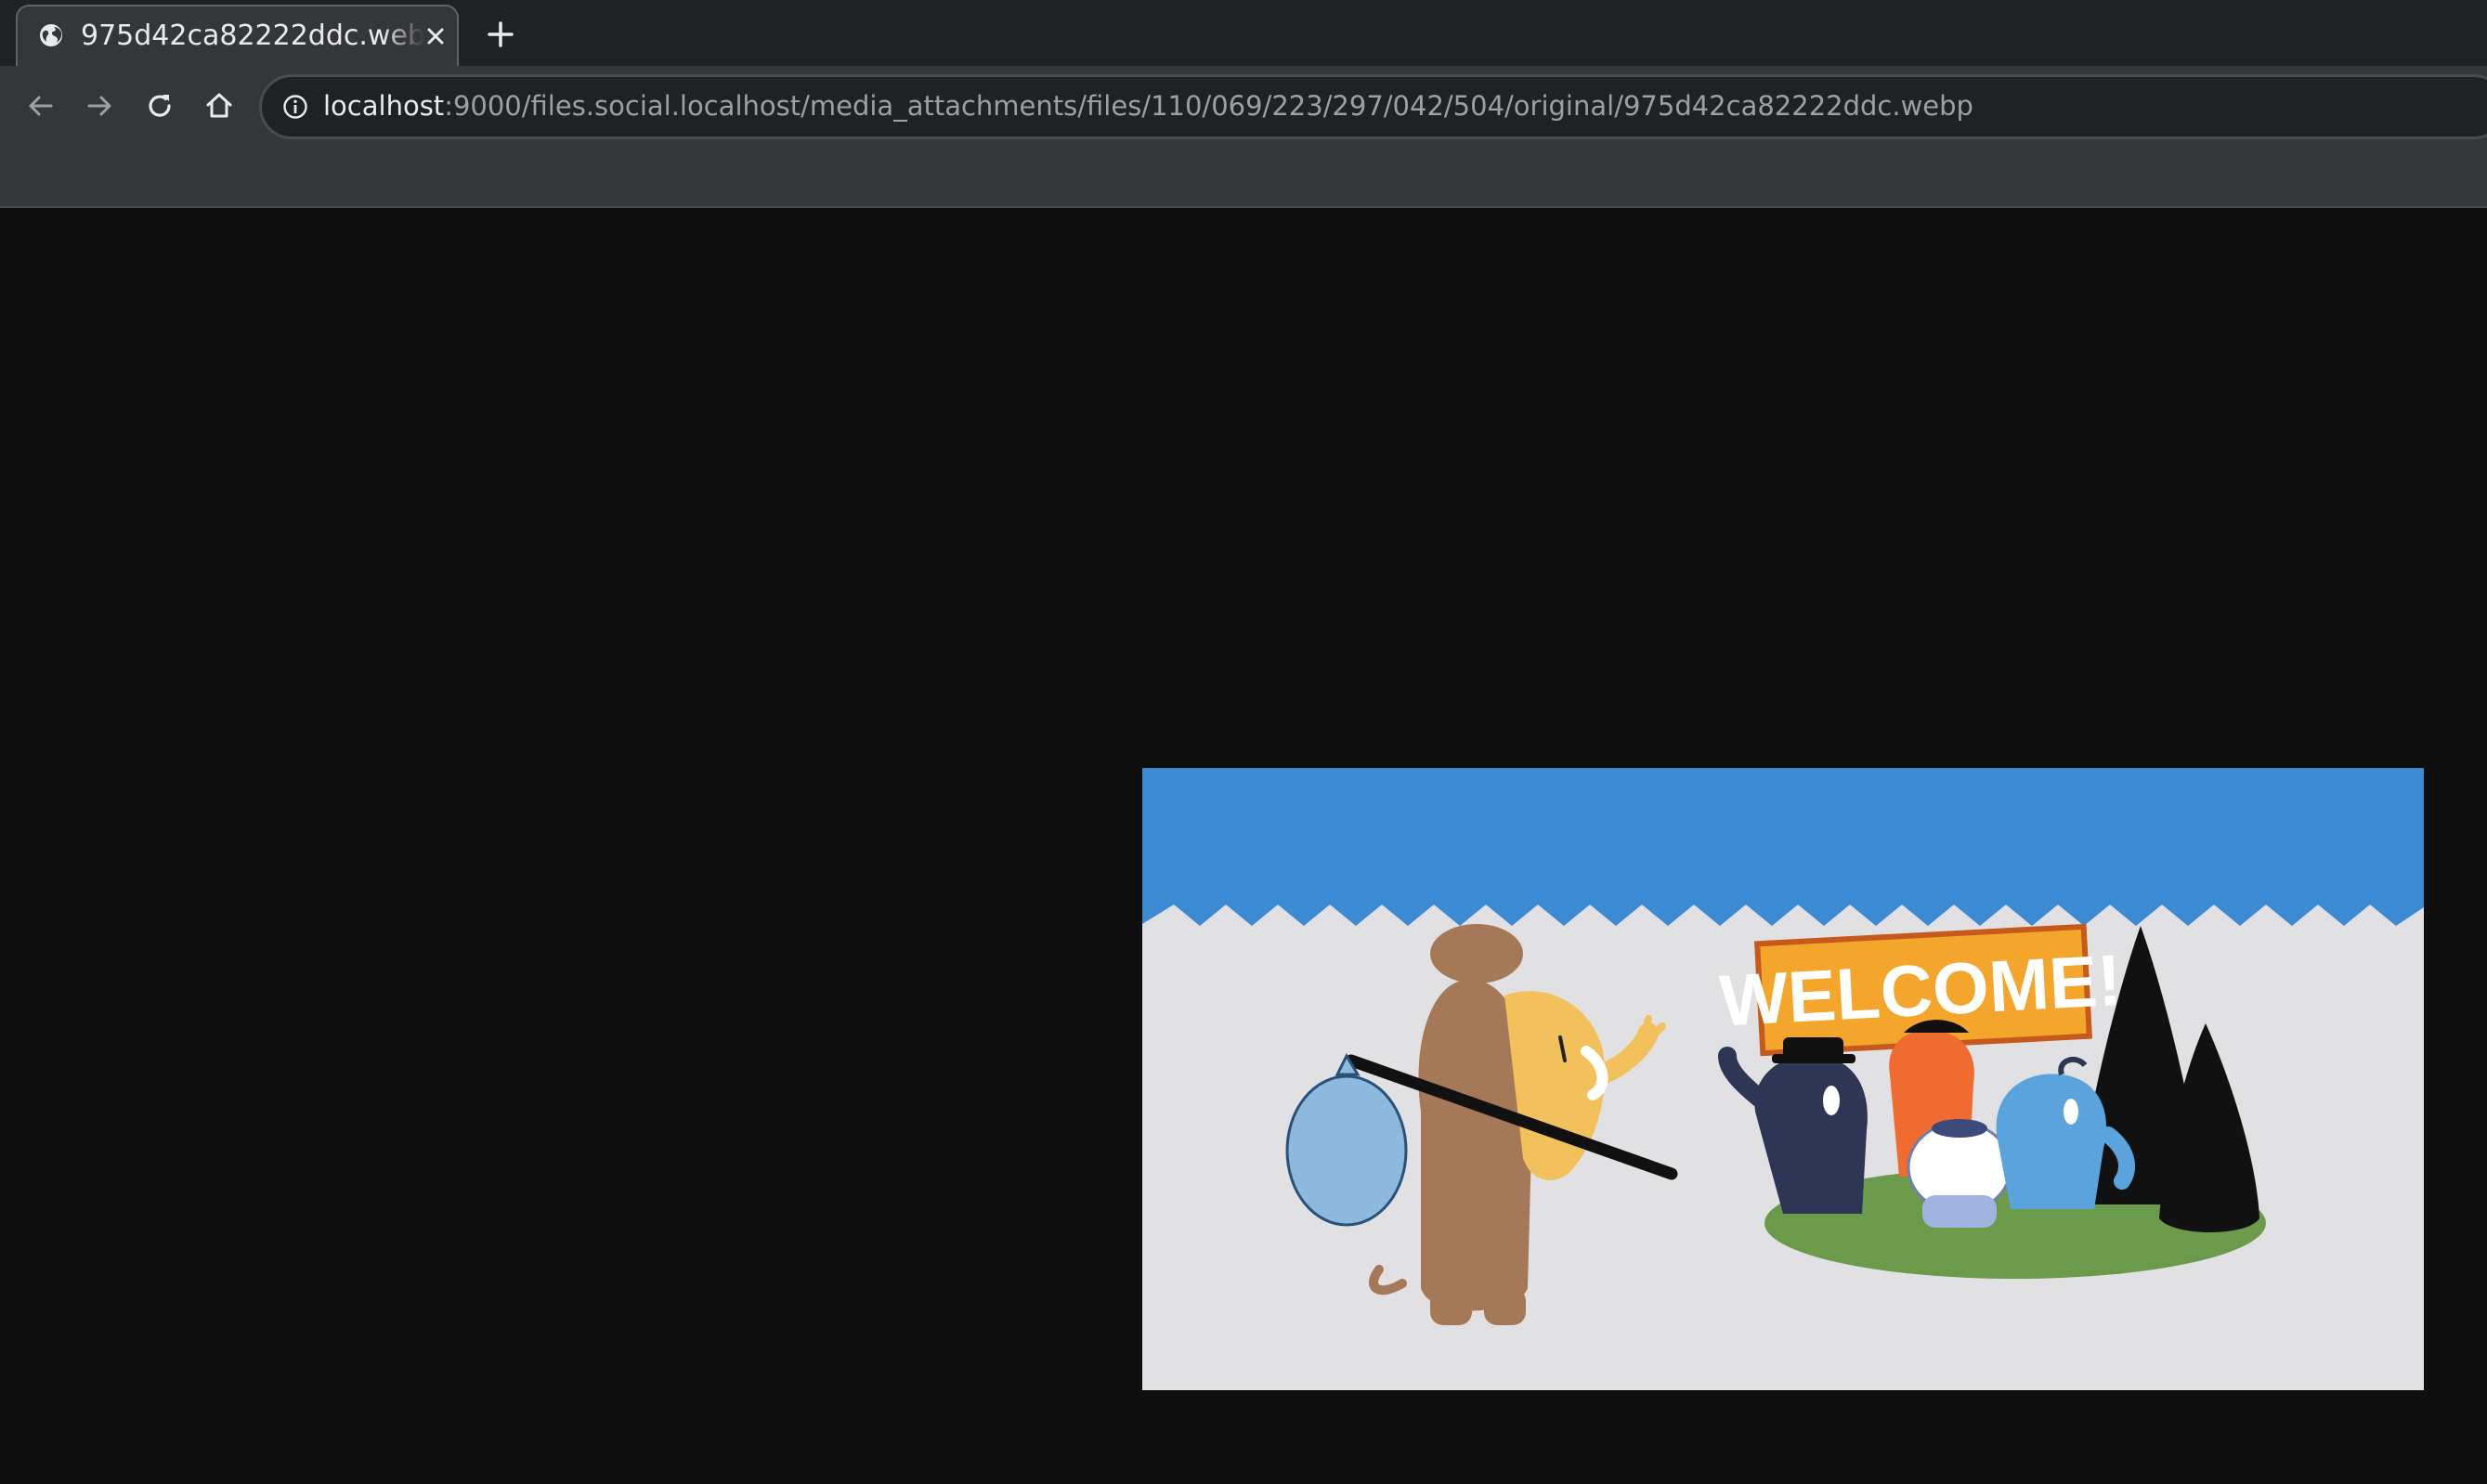 The width and height of the screenshot is (2487, 1484). I want to click on plus-icon, so click(500, 34).